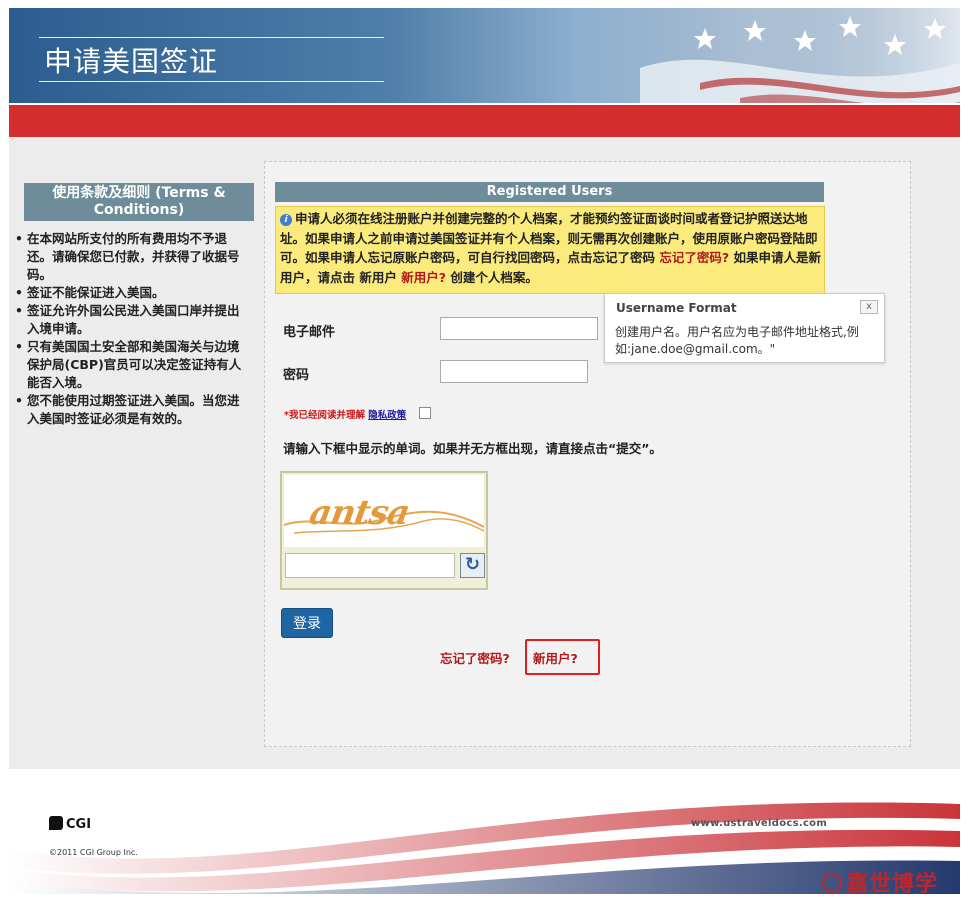 The height and width of the screenshot is (897, 970). Describe the element at coordinates (423, 277) in the screenshot. I see `notice-new-user-link: 新用户?` at that location.